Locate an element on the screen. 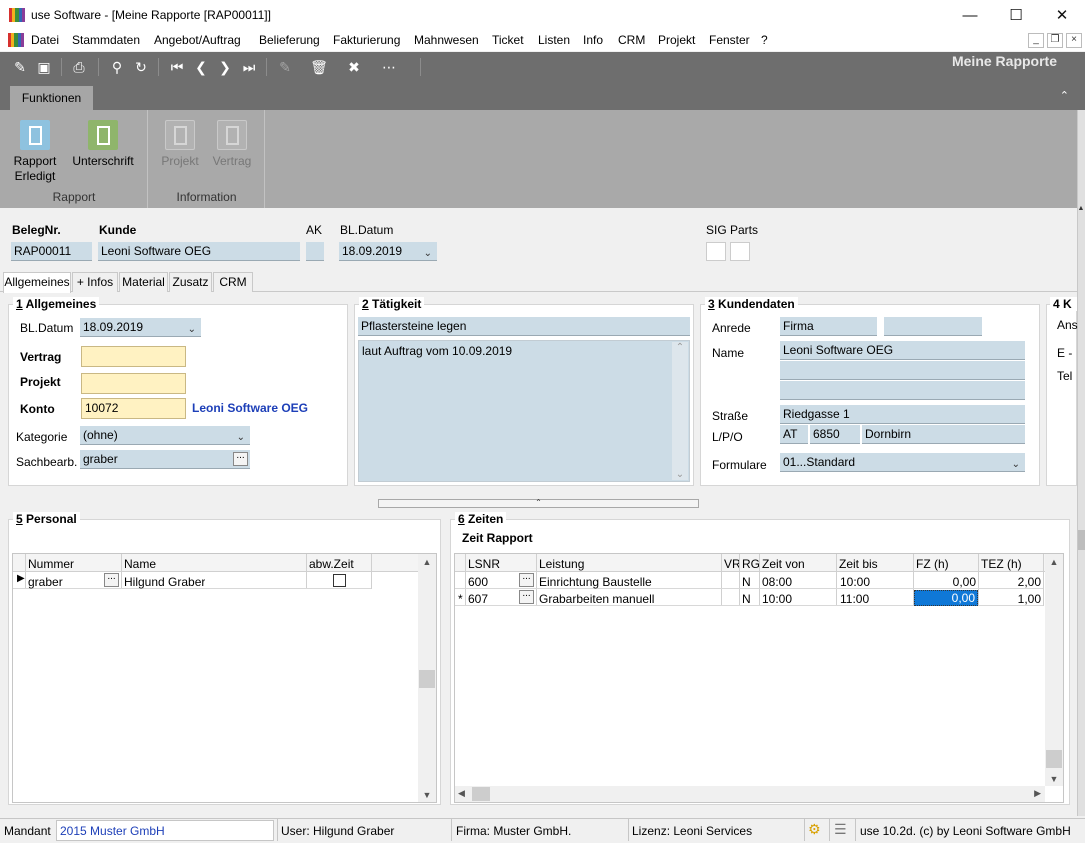 The width and height of the screenshot is (1085, 843). projekt-button: Projekt is located at coordinates (180, 144).